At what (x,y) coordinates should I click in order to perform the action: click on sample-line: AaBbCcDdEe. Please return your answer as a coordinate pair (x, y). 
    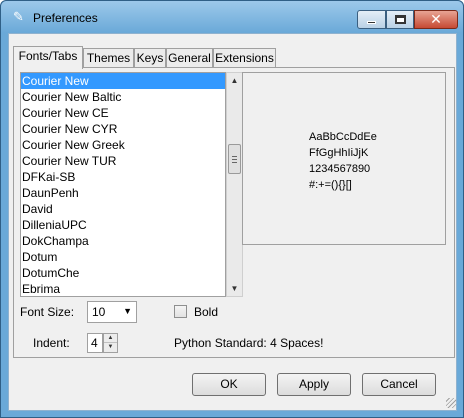
    Looking at the image, I should click on (343, 137).